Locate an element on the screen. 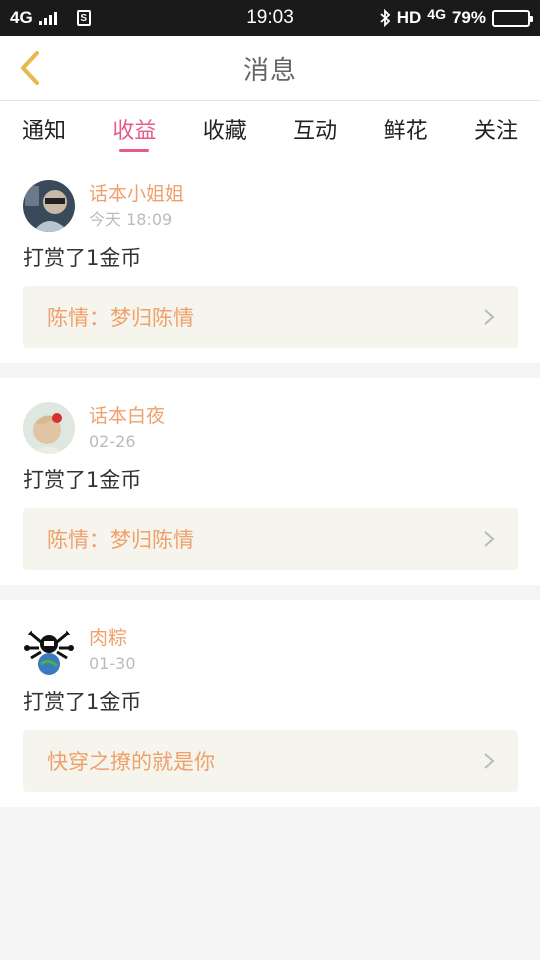  tab-earnings: 收益 is located at coordinates (134, 128).